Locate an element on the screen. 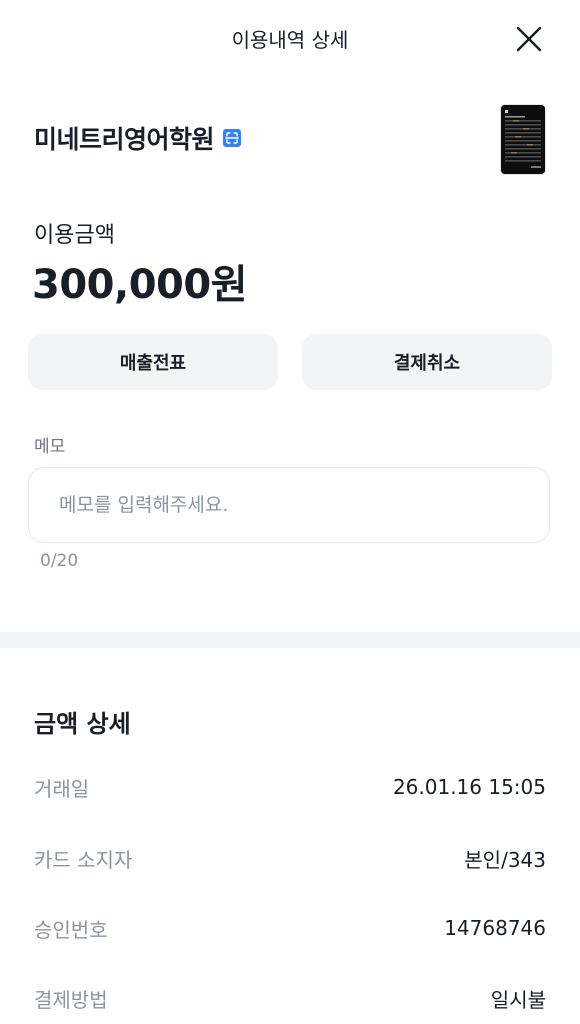 The width and height of the screenshot is (580, 1024). card-image is located at coordinates (523, 139).